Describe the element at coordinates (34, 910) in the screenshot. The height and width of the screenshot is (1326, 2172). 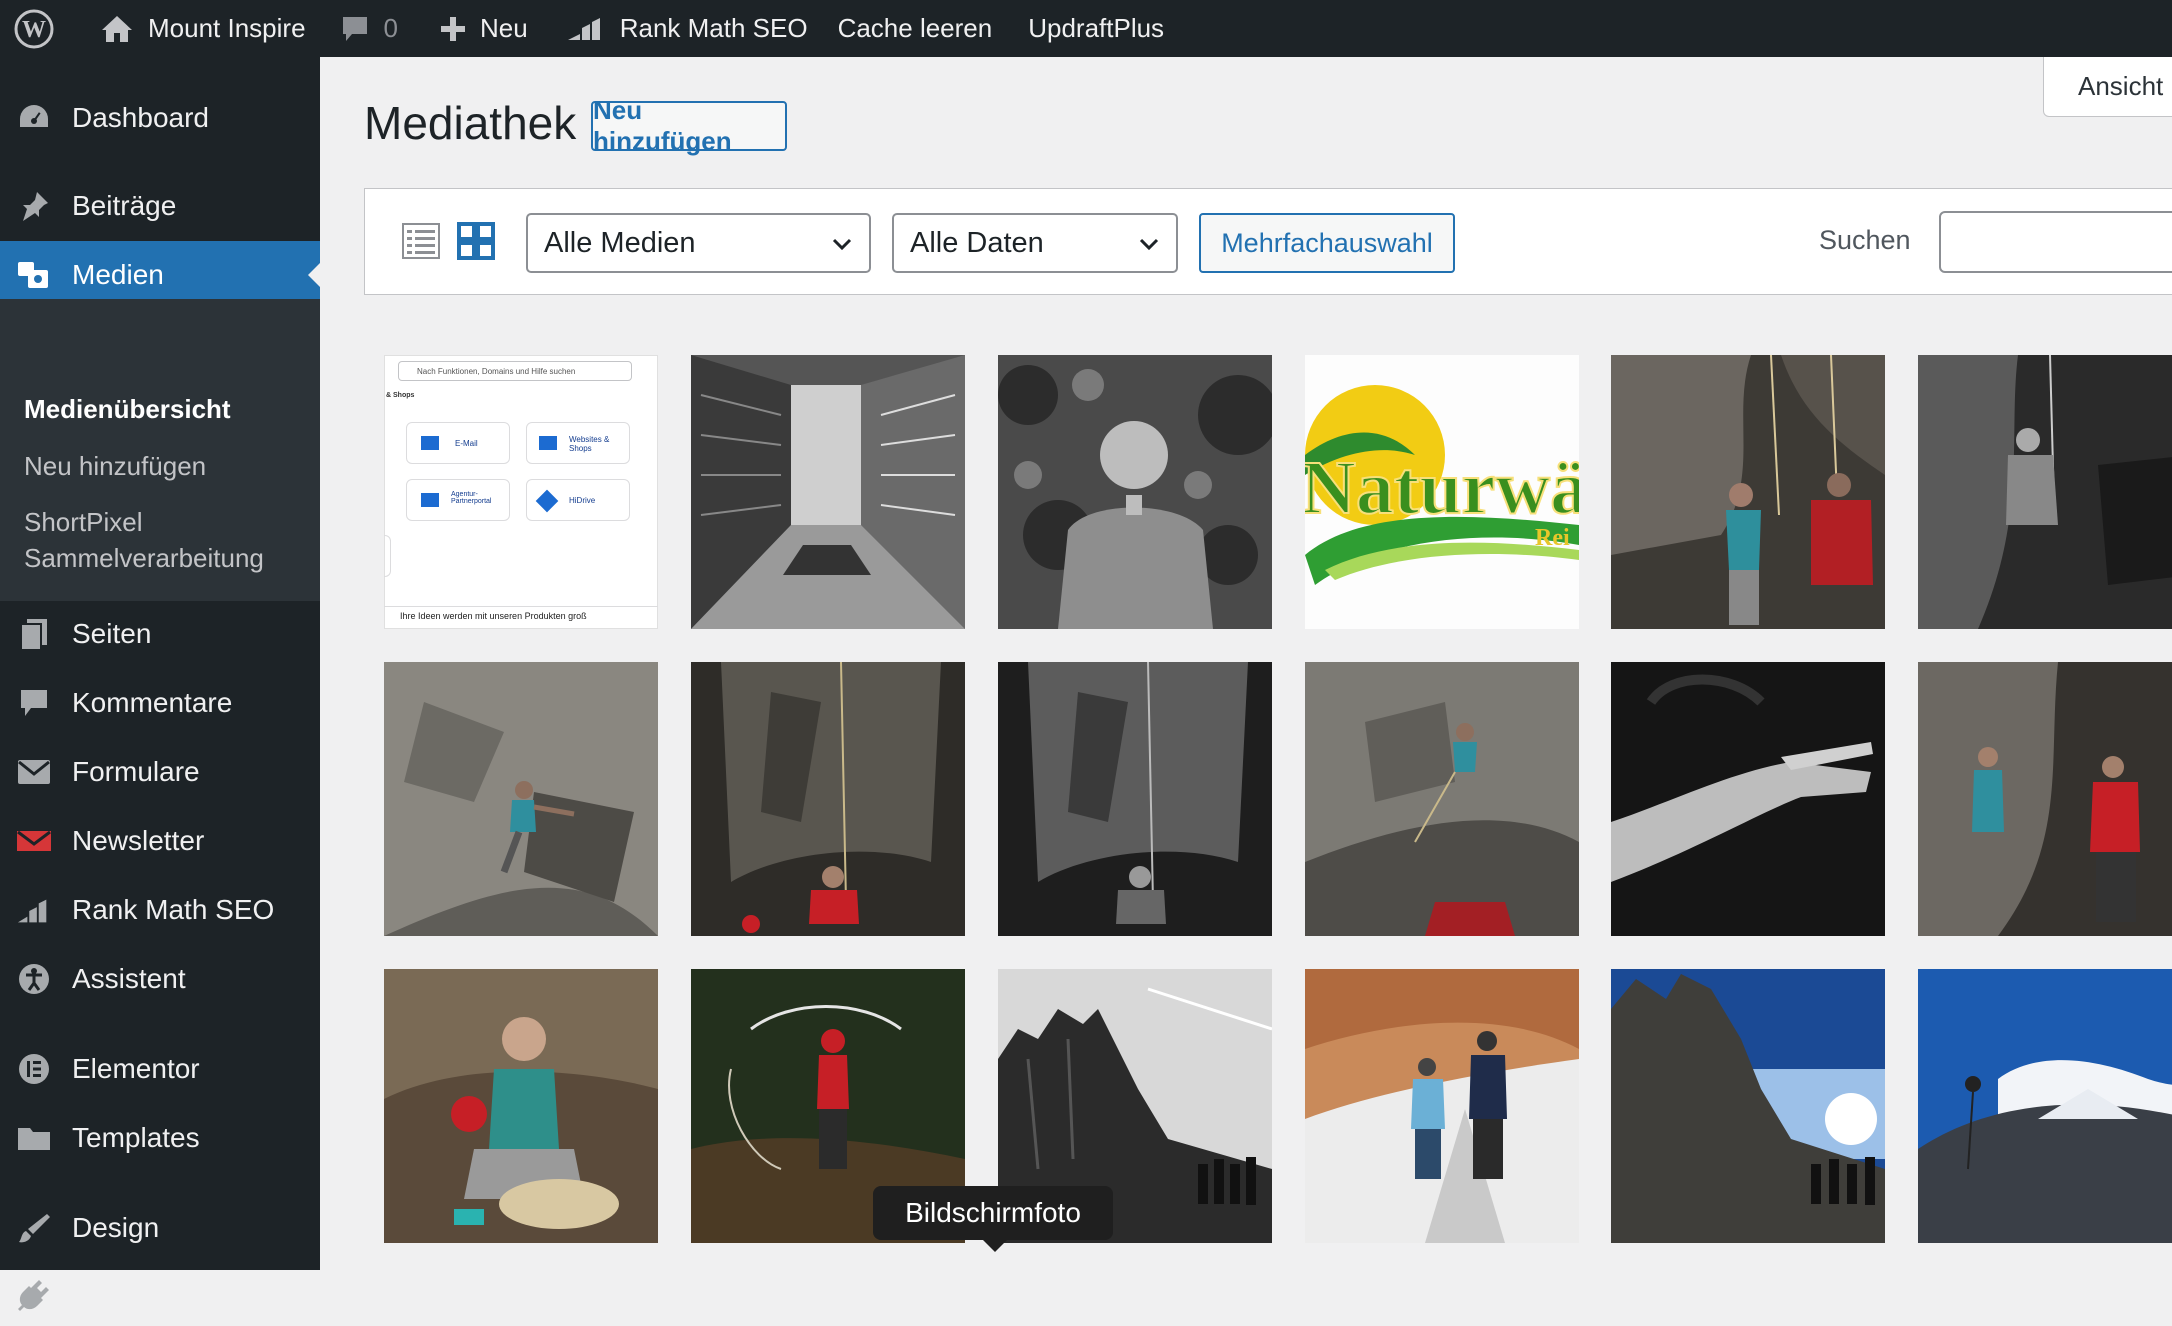
I see `chart-icon` at that location.